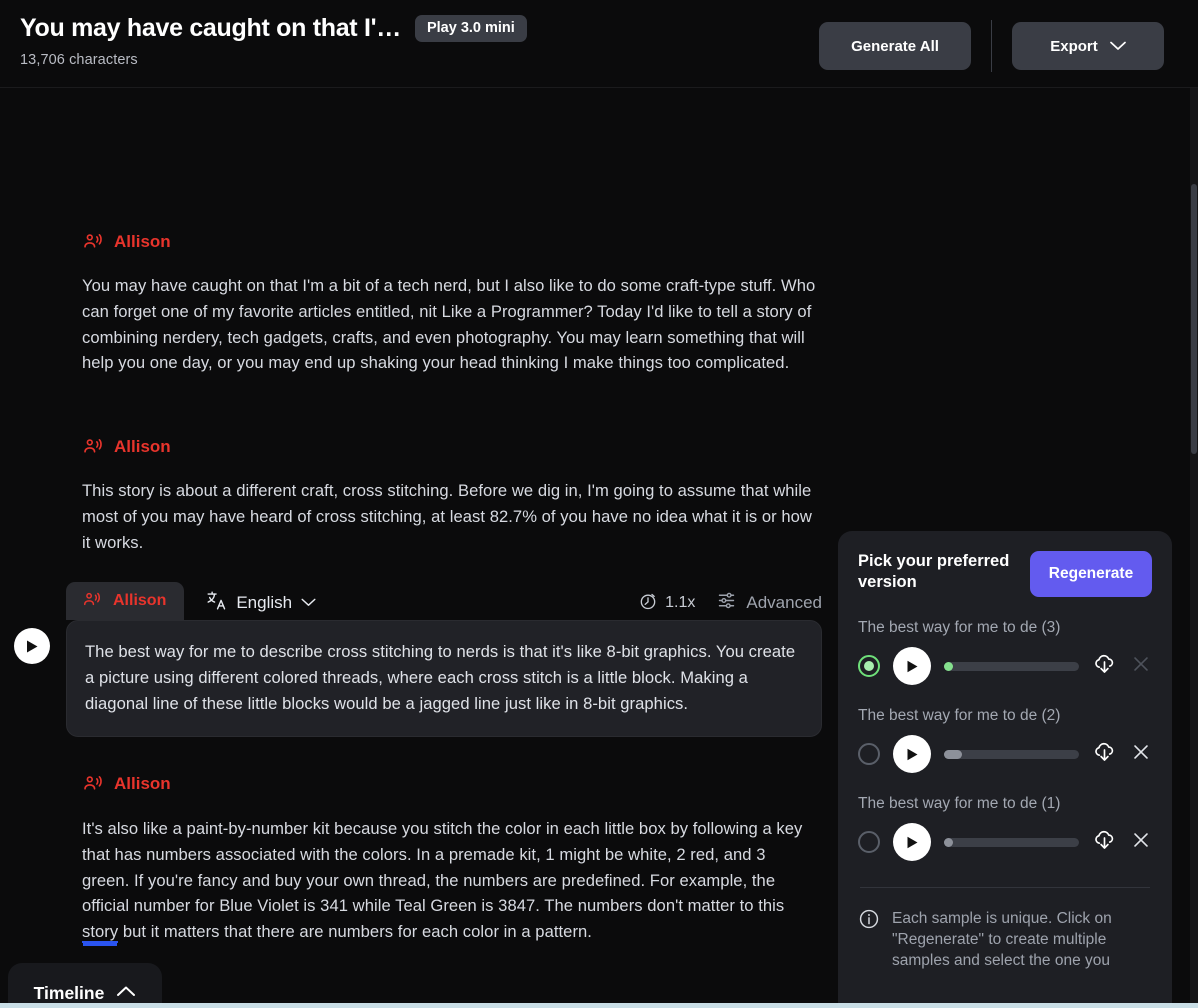  I want to click on export-button: Export, so click(1088, 46).